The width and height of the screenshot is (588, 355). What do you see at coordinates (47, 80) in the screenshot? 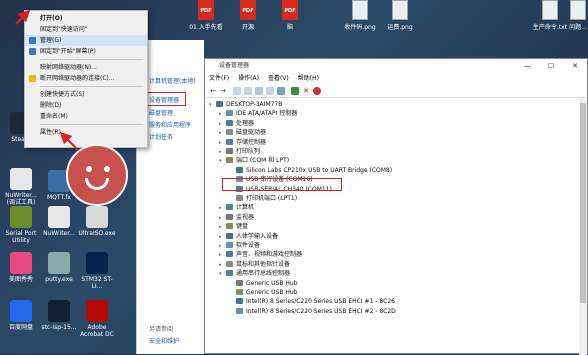
I see `annotation-arrows` at bounding box center [47, 80].